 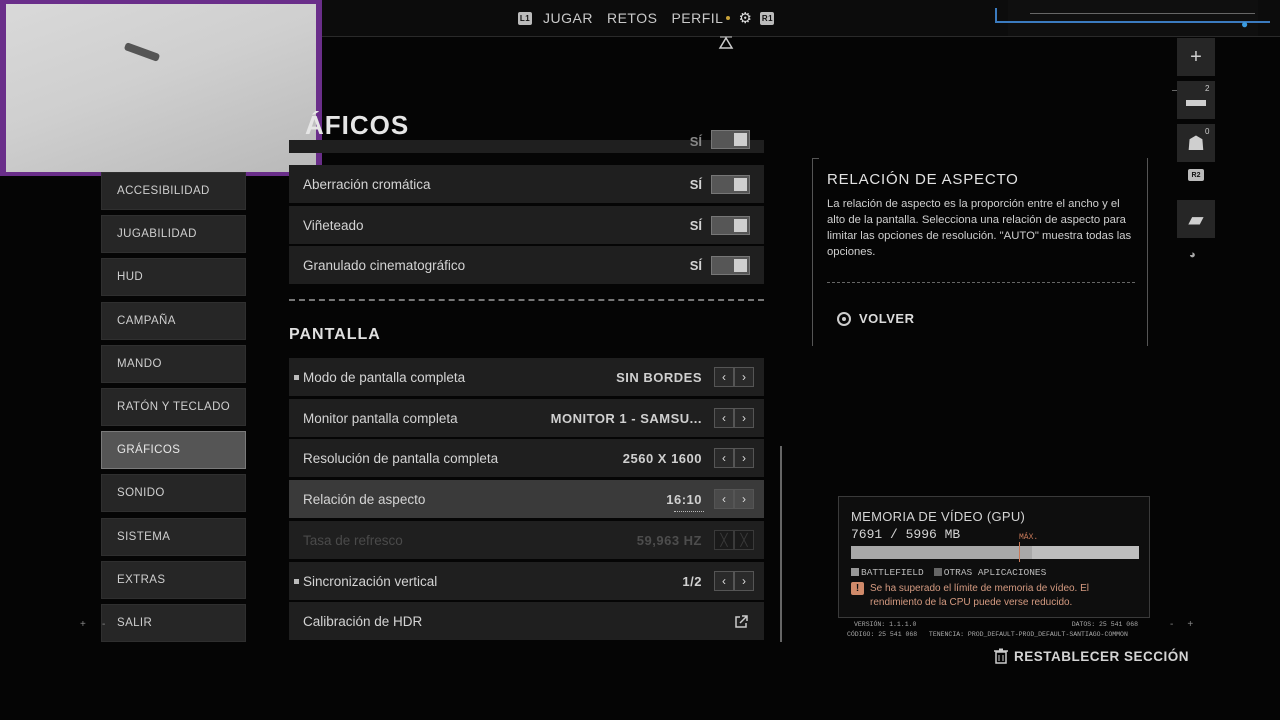 What do you see at coordinates (173, 234) in the screenshot?
I see `menu-item-jugabilidad: JUGABILIDAD` at bounding box center [173, 234].